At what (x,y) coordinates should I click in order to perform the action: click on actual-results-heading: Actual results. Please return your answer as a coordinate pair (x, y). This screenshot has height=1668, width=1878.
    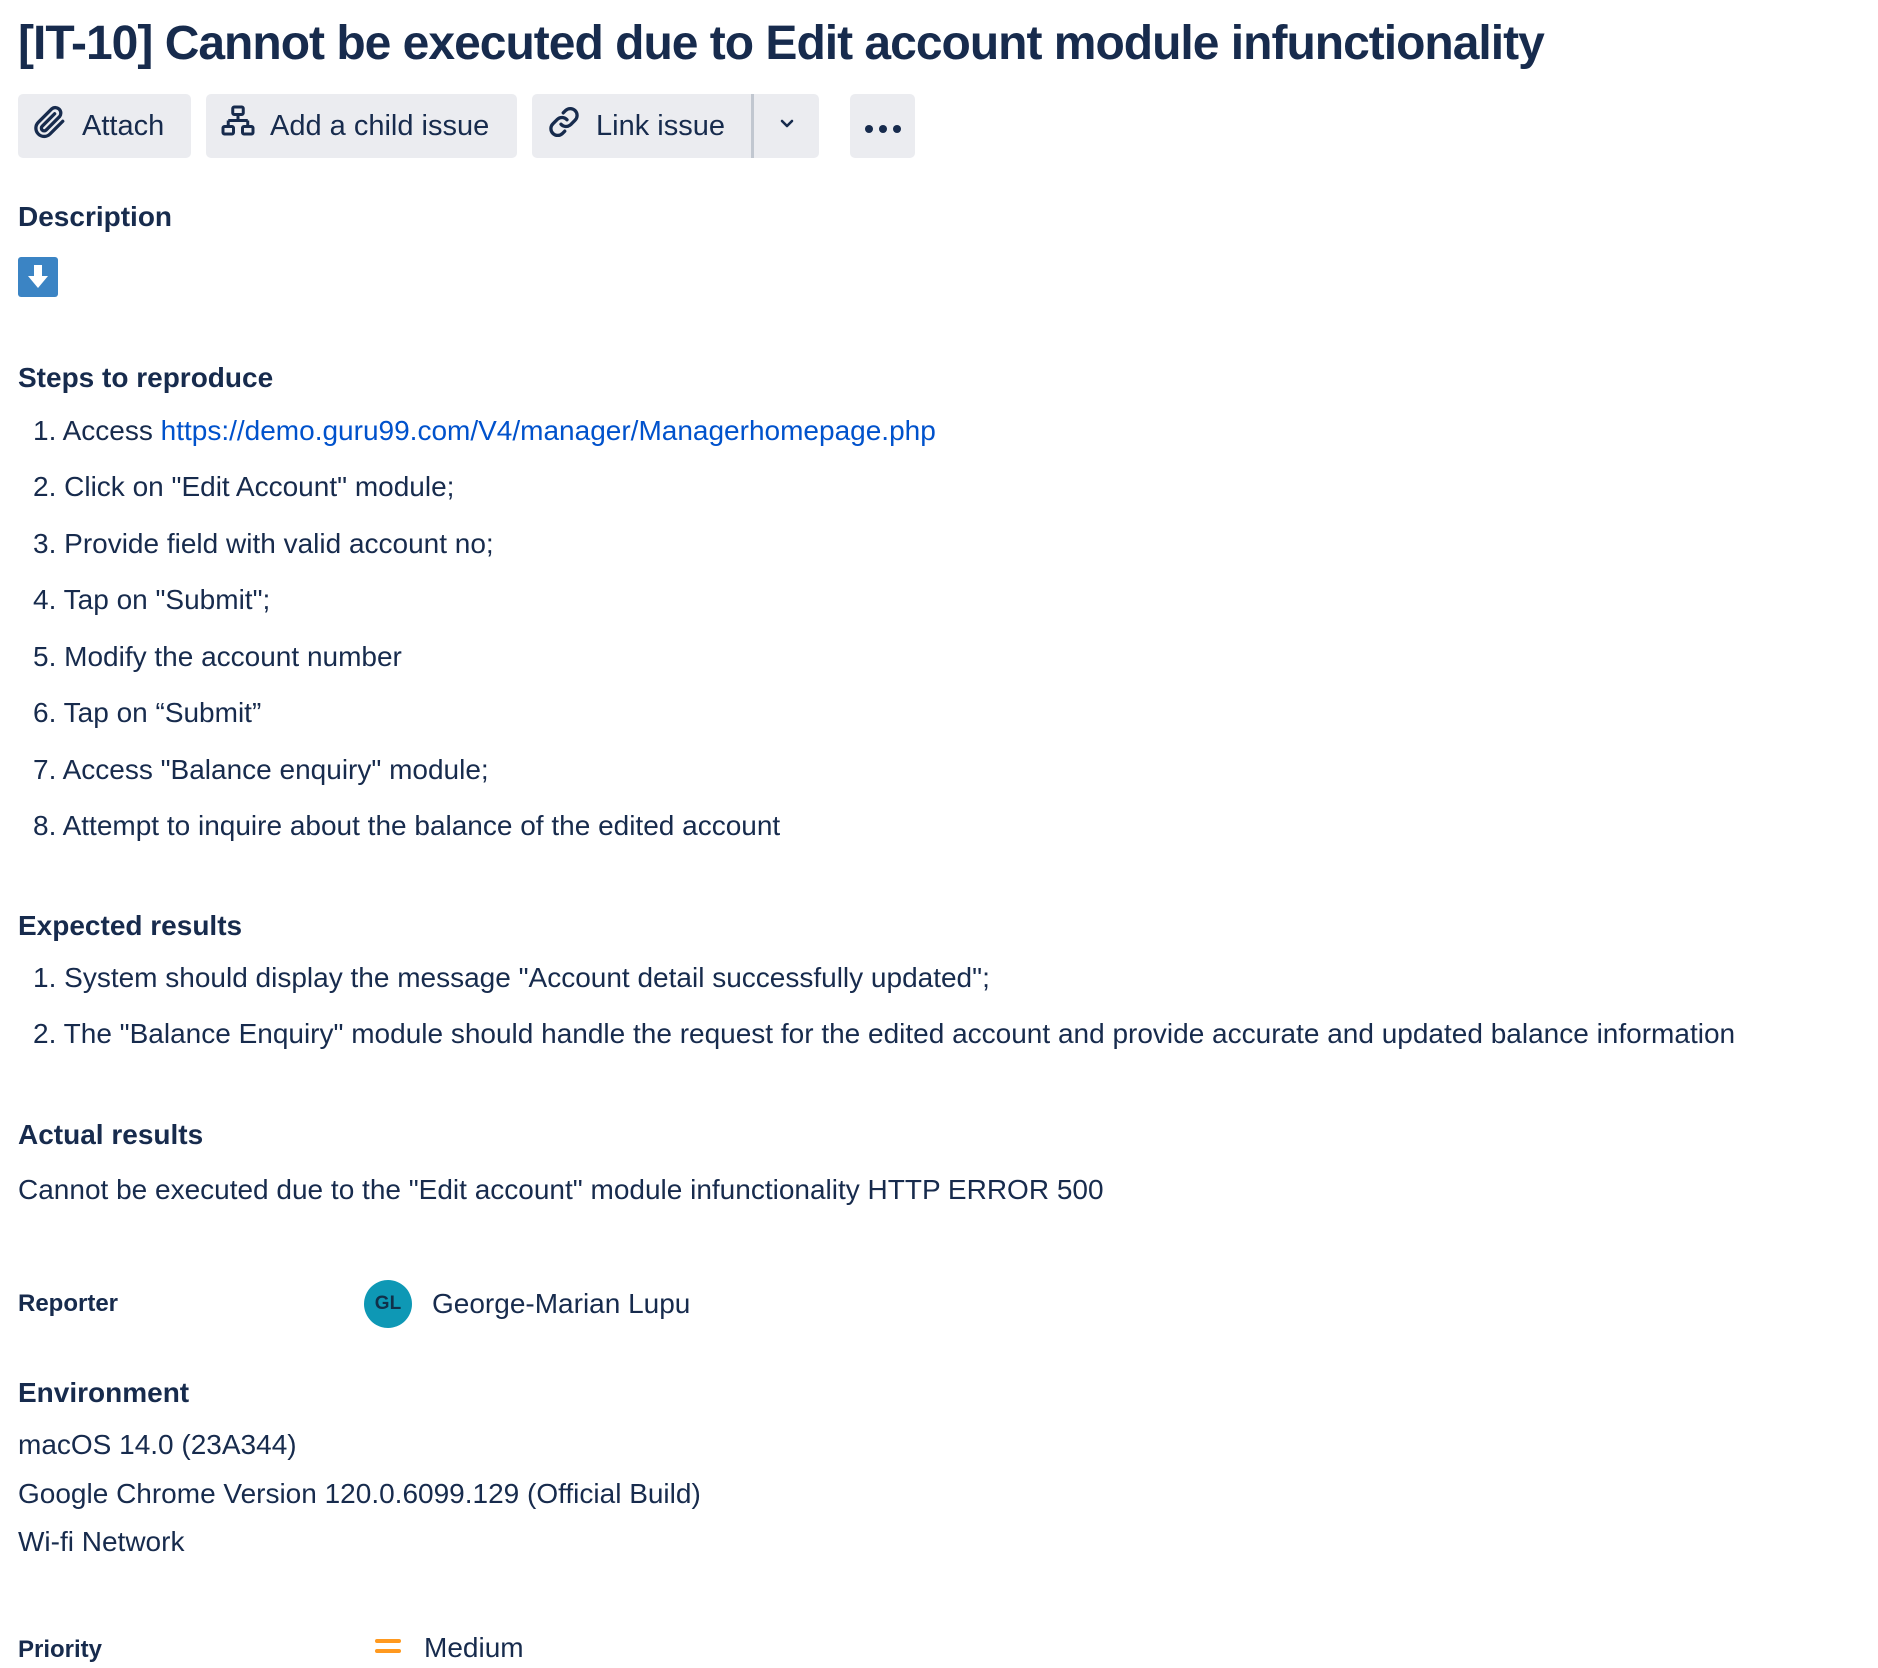
    Looking at the image, I should click on (111, 1134).